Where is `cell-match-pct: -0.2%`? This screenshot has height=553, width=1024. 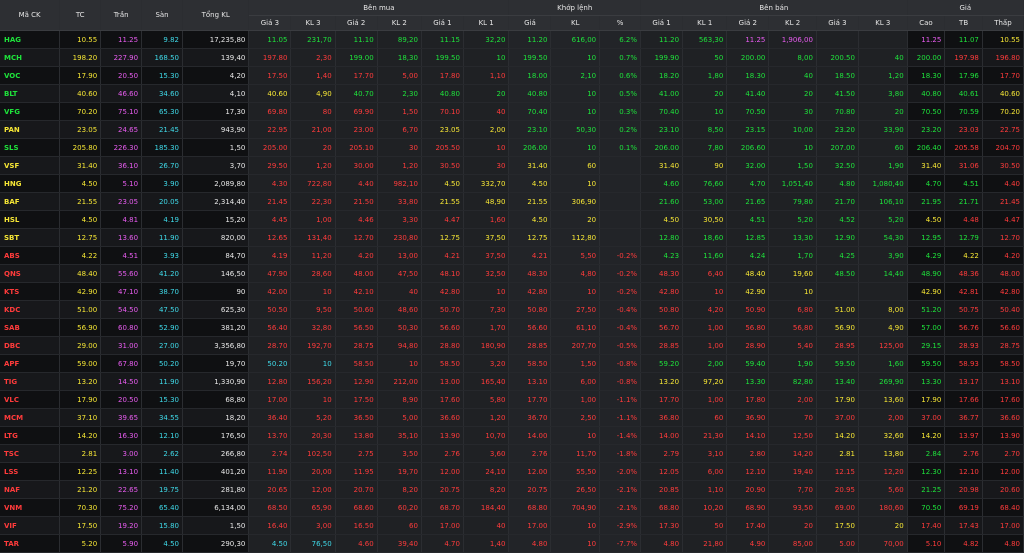
cell-match-pct: -0.2% is located at coordinates (620, 273).